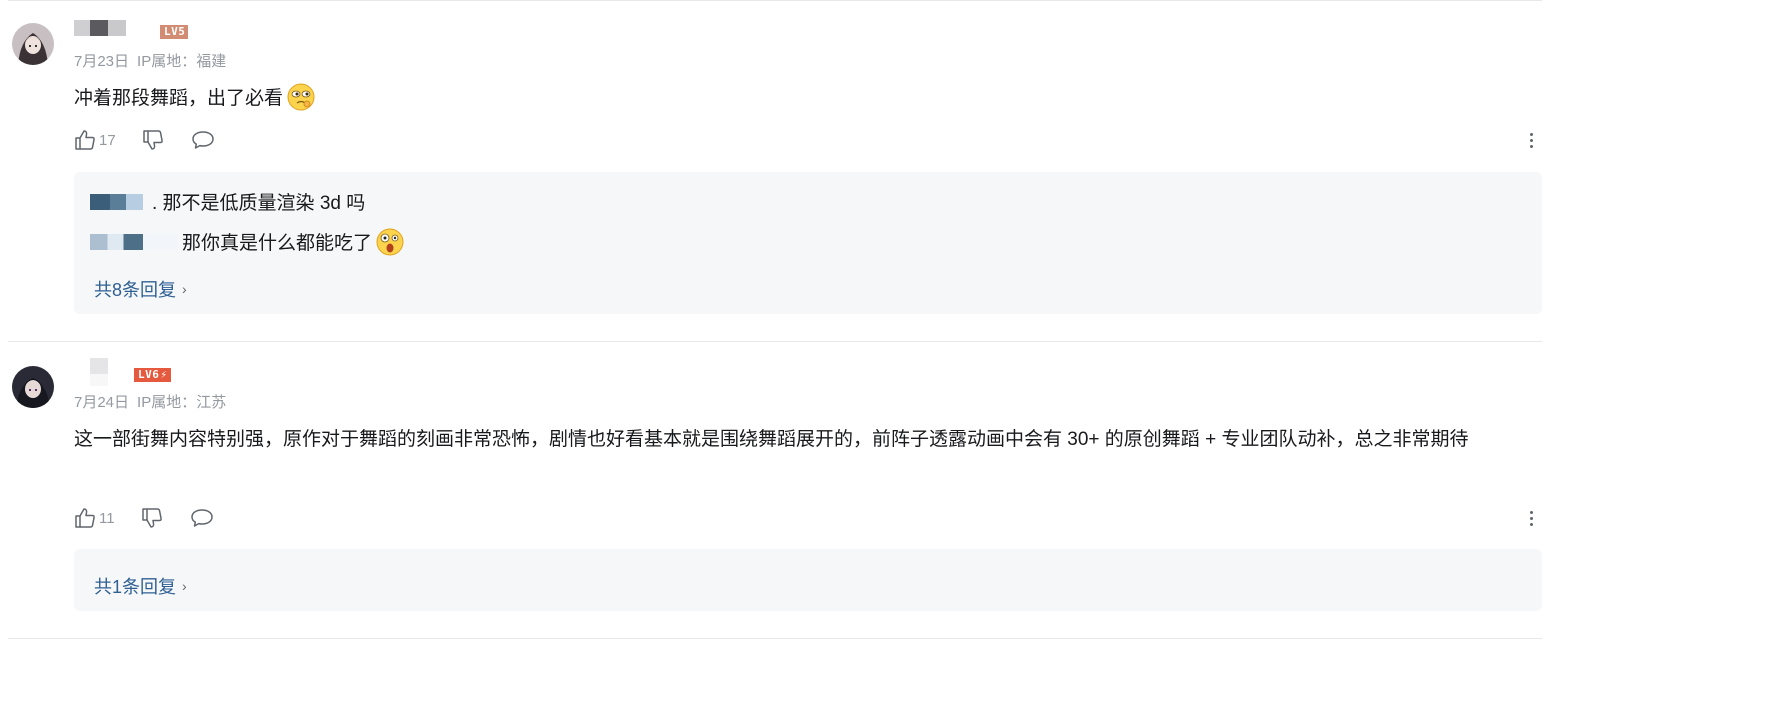  I want to click on comment-actions: 11, so click(144, 518).